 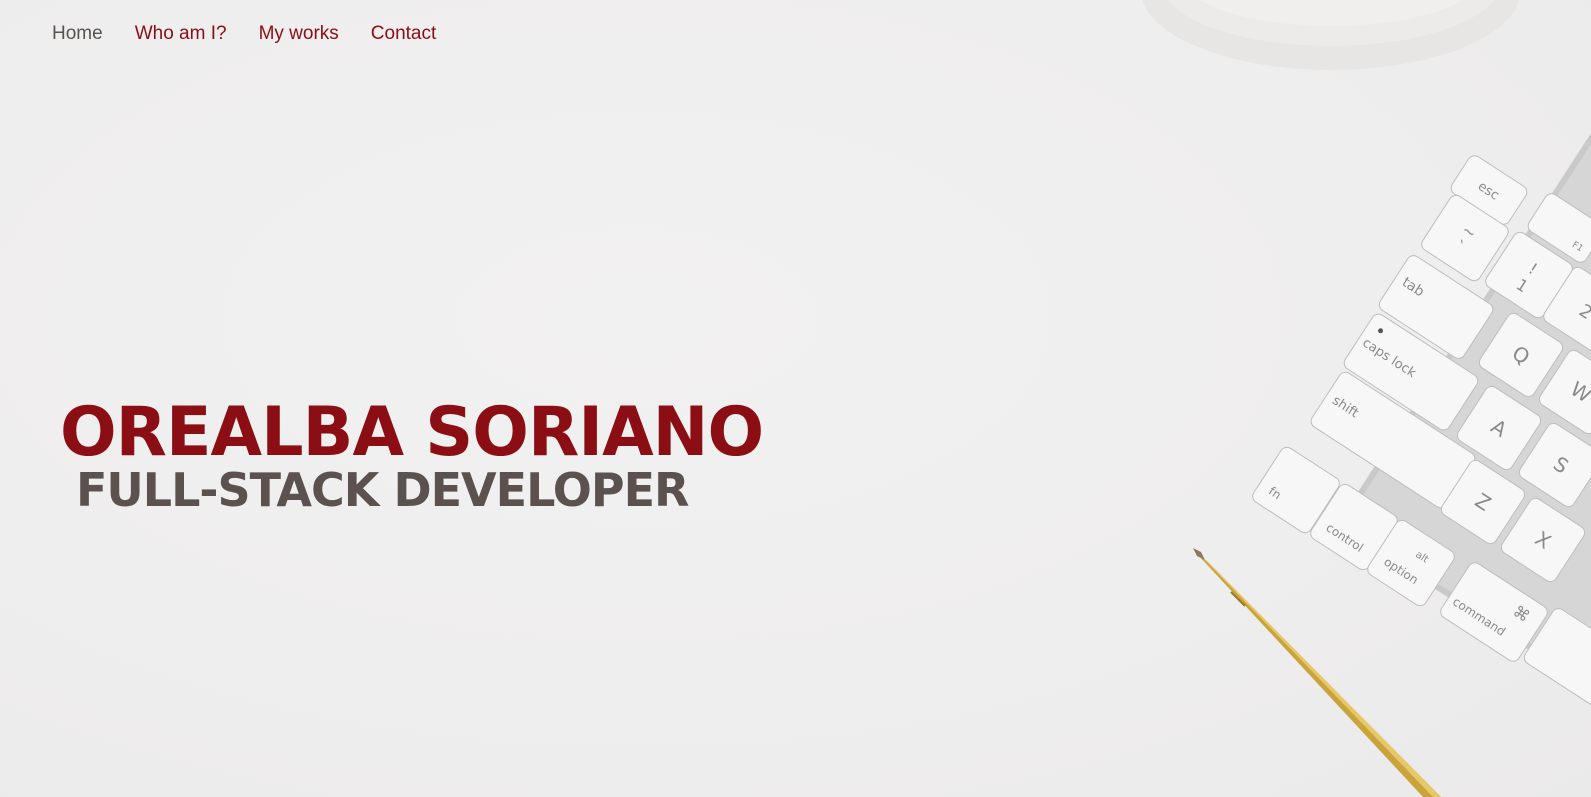 I want to click on hero-name: OREALBA SORIANO, so click(x=412, y=432).